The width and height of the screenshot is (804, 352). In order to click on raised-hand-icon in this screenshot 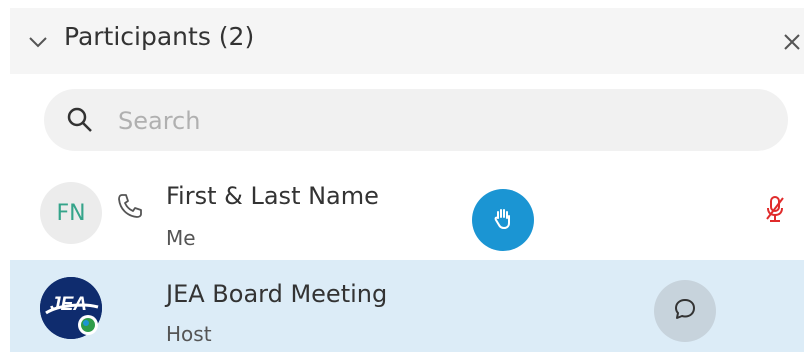, I will do `click(503, 220)`.